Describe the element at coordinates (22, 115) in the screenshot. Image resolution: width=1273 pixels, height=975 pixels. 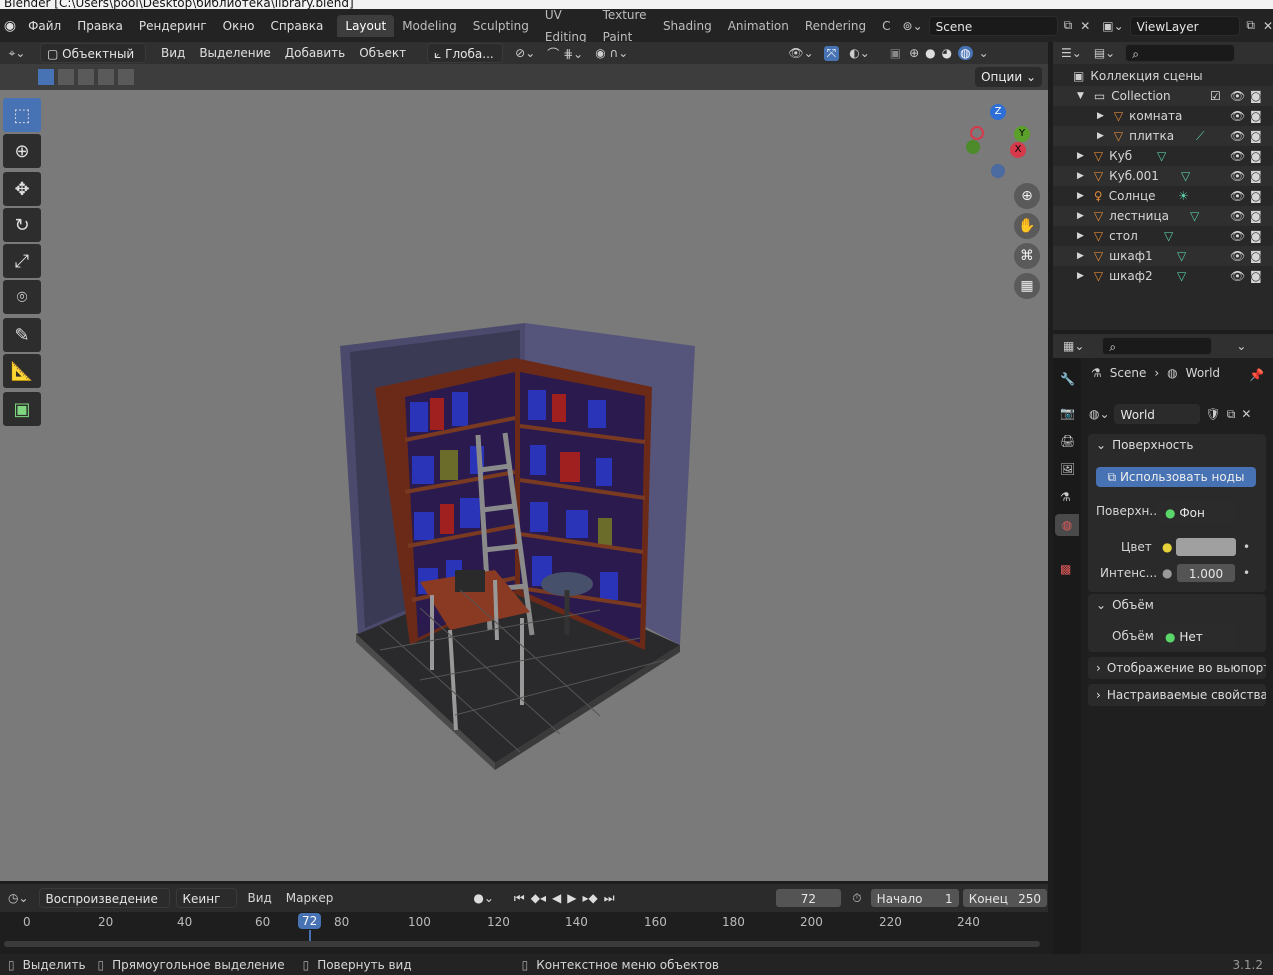
I see `select-box-tool-icon: ⬚` at that location.